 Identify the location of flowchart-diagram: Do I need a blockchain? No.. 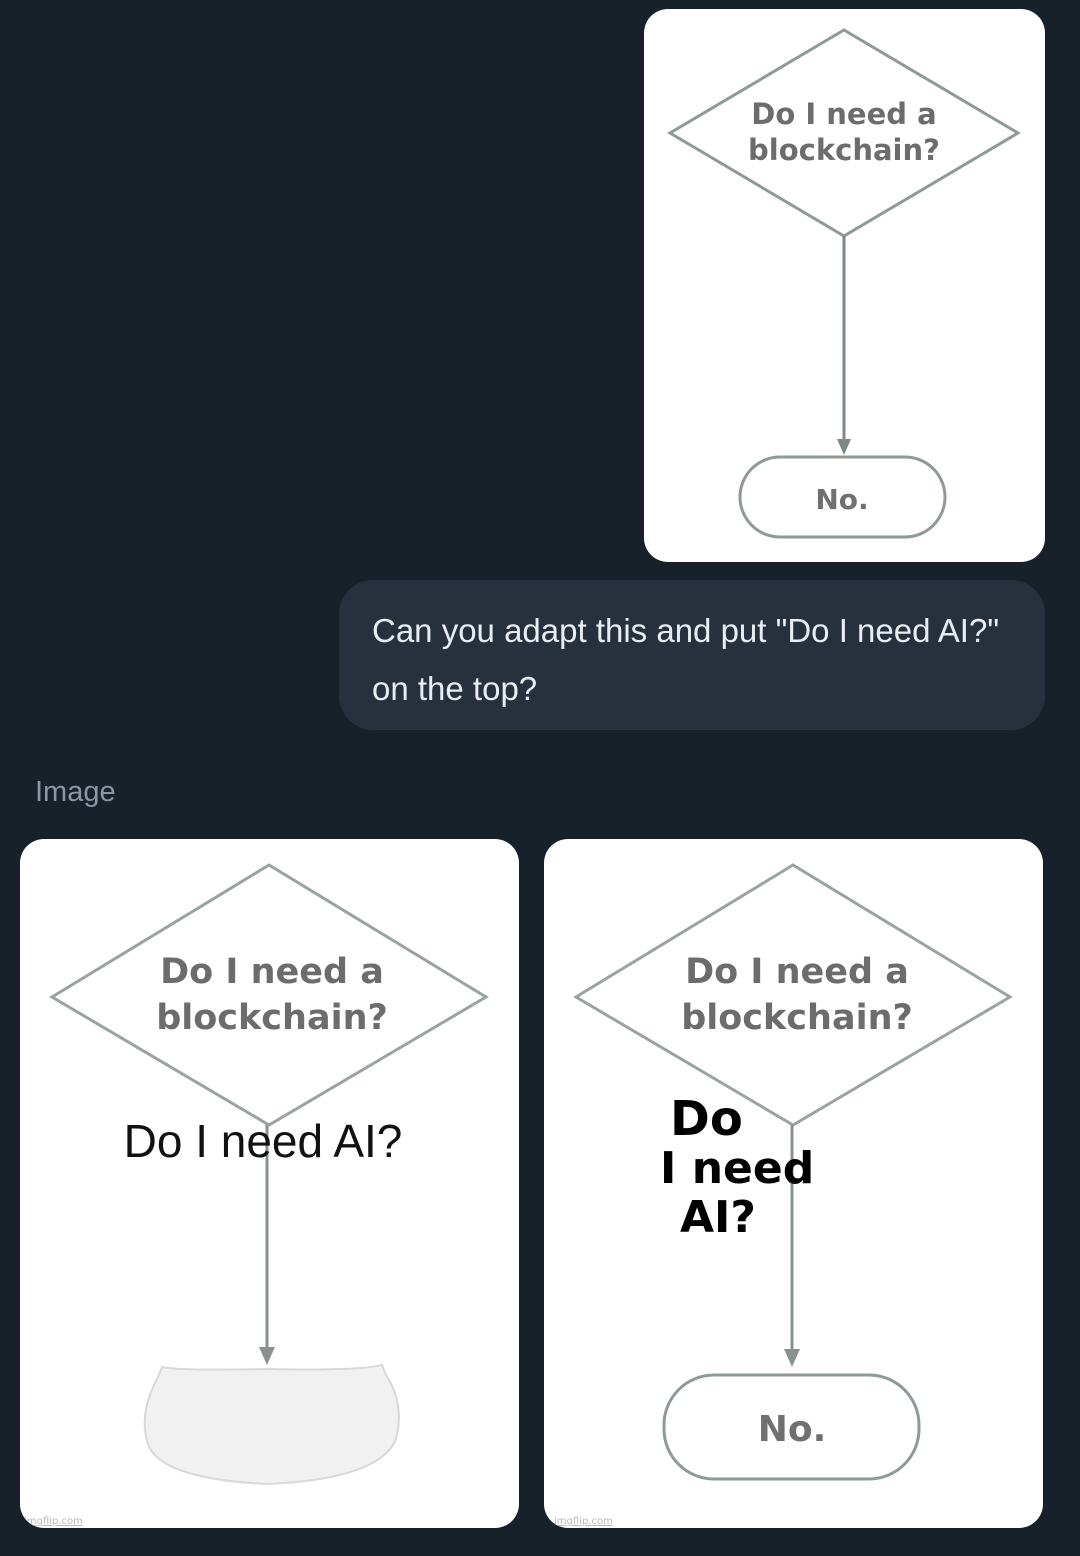
(844, 283).